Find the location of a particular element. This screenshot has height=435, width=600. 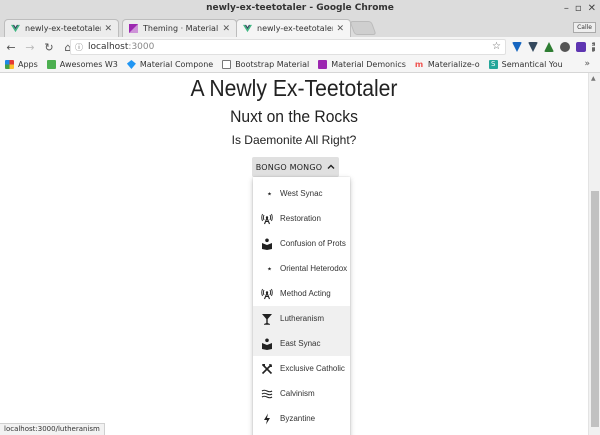

menu-item: Calvinism is located at coordinates (301, 393).